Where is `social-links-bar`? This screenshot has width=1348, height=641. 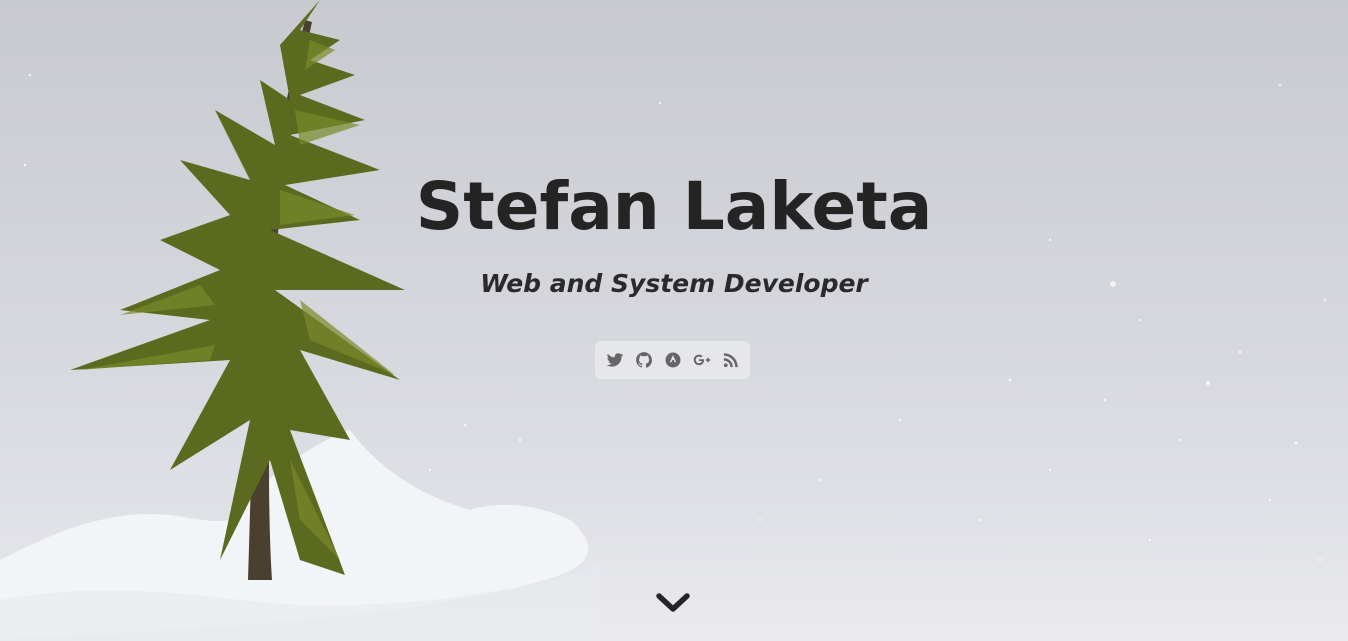 social-links-bar is located at coordinates (672, 360).